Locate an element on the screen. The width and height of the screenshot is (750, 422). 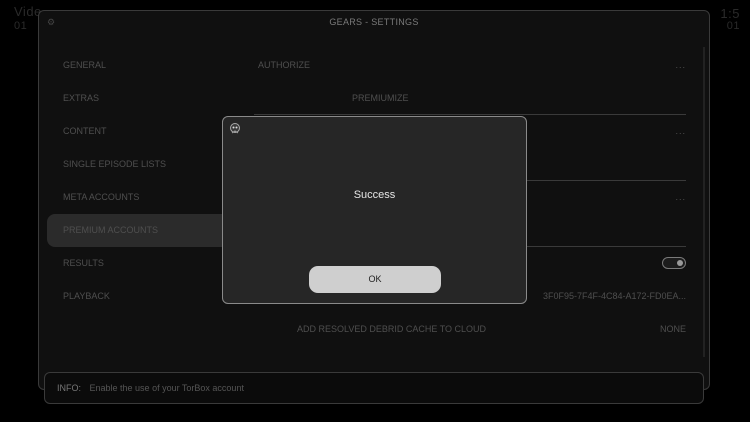
toggle-knob is located at coordinates (680, 263).